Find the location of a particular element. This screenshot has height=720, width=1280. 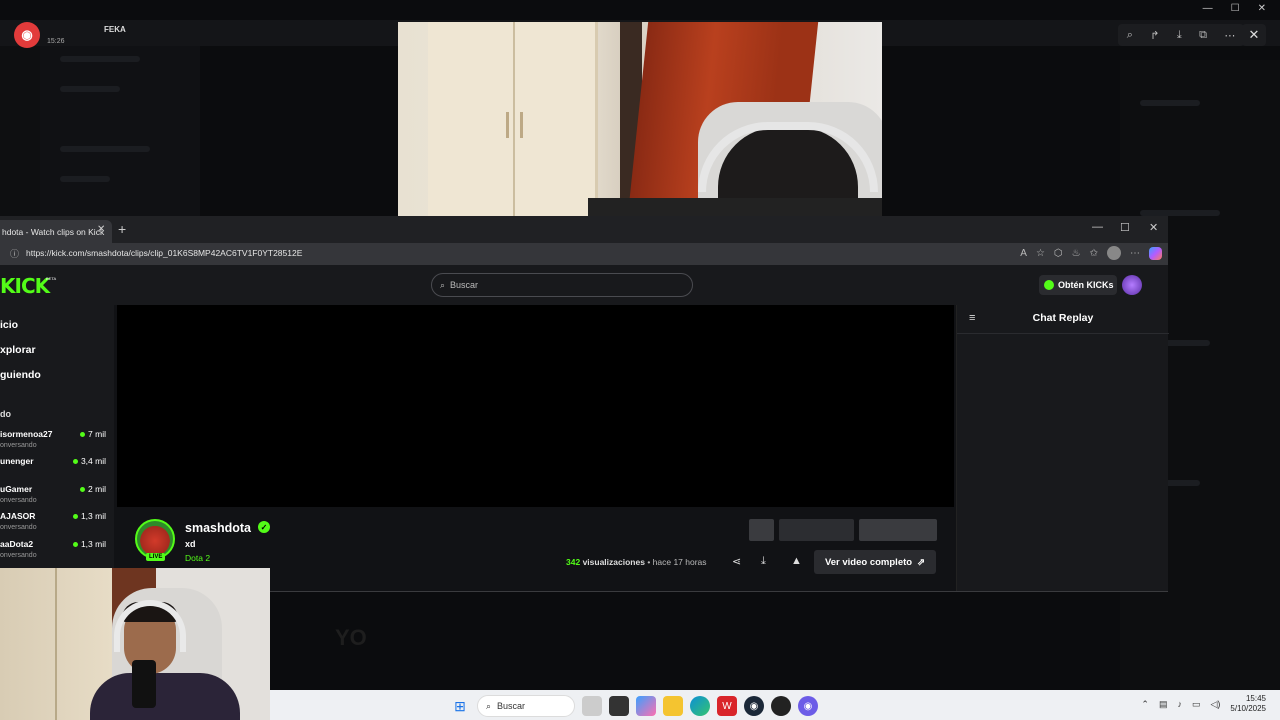

search-input: ⌕ Buscar is located at coordinates (562, 285).